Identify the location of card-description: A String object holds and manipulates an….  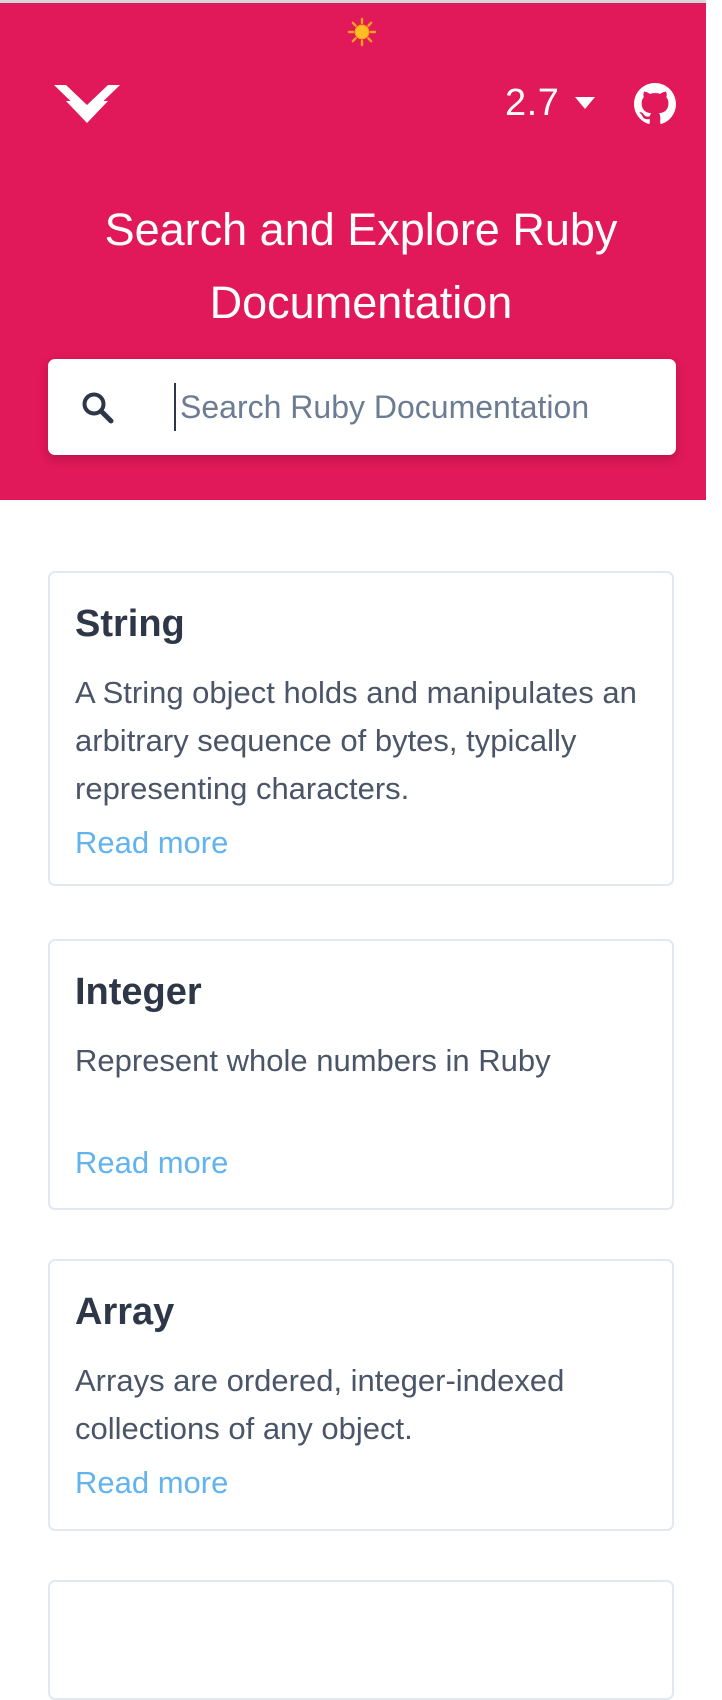
(356, 740).